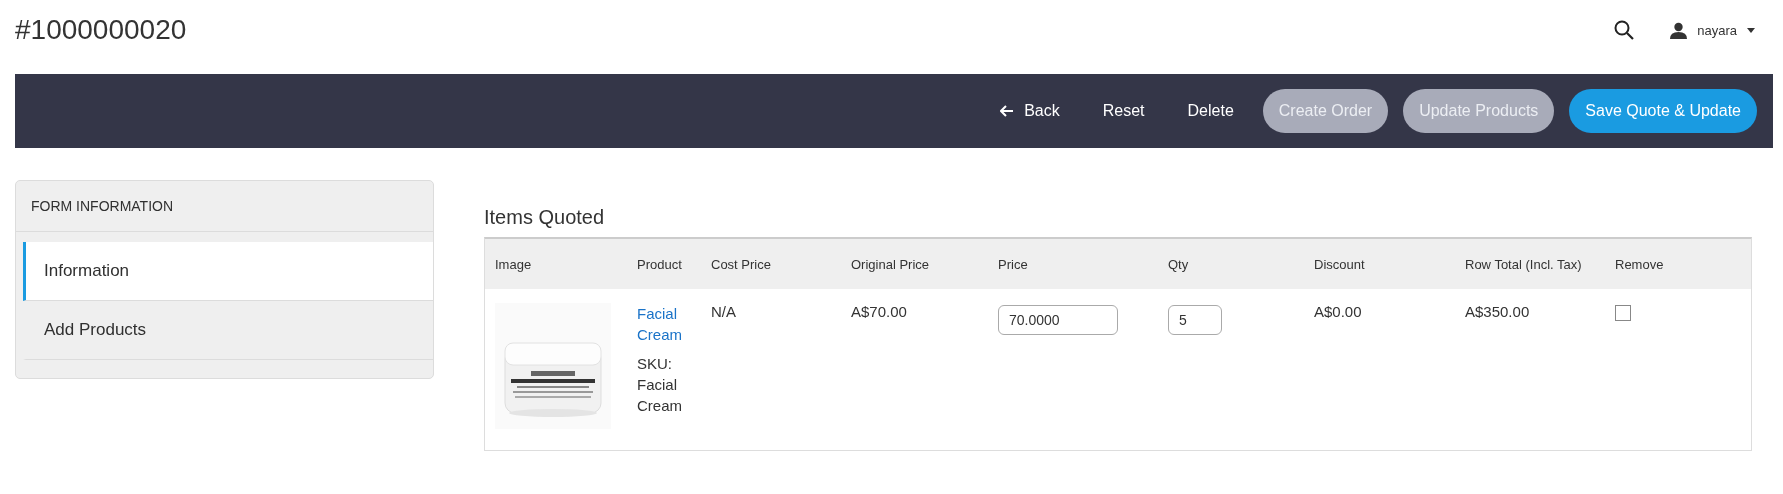  Describe the element at coordinates (545, 217) in the screenshot. I see `section-heading: Items Quoted` at that location.